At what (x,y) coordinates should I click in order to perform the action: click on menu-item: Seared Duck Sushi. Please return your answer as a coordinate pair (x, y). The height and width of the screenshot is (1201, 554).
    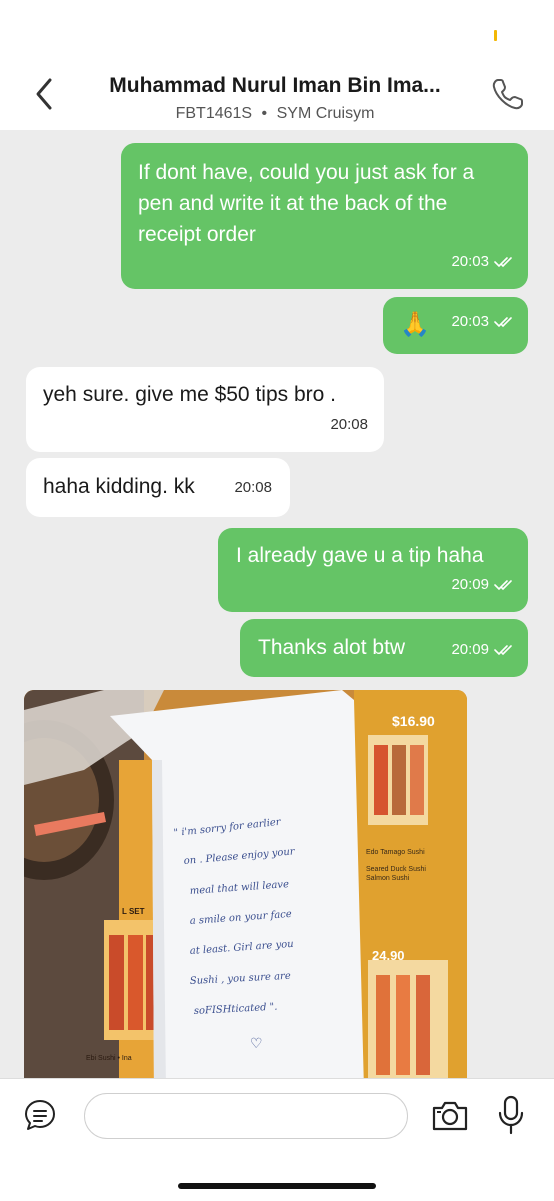
    Looking at the image, I should click on (396, 869).